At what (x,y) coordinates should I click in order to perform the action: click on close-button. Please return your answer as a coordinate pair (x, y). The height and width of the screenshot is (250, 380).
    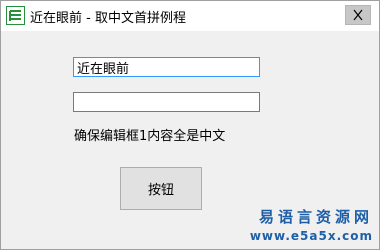
    Looking at the image, I should click on (358, 15).